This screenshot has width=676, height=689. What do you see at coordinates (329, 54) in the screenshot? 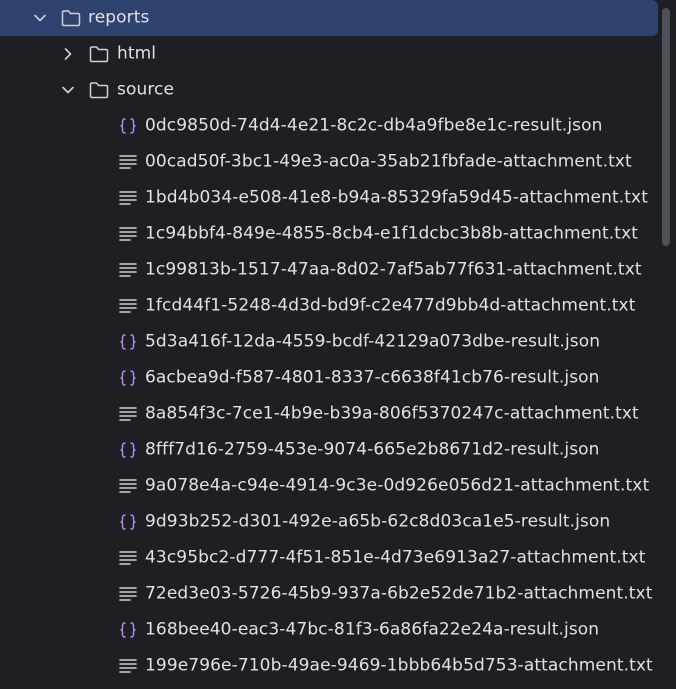
I see `tree-node-html: html` at bounding box center [329, 54].